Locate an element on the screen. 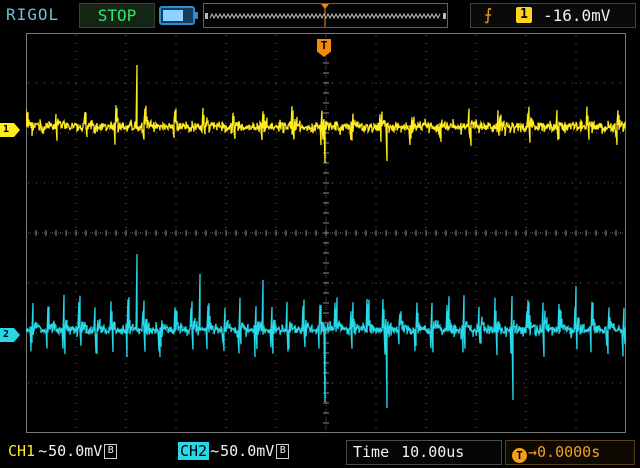  timebase-settings: Time 10.00us is located at coordinates (424, 452).